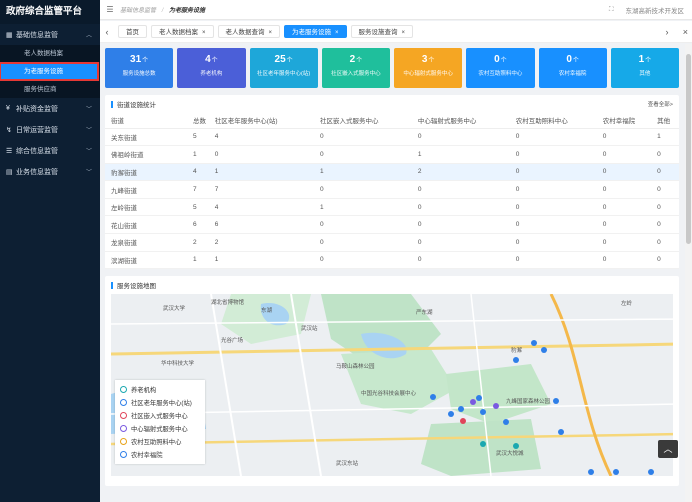  I want to click on menu-item-elderly-archive: 老人数据档案, so click(50, 53).